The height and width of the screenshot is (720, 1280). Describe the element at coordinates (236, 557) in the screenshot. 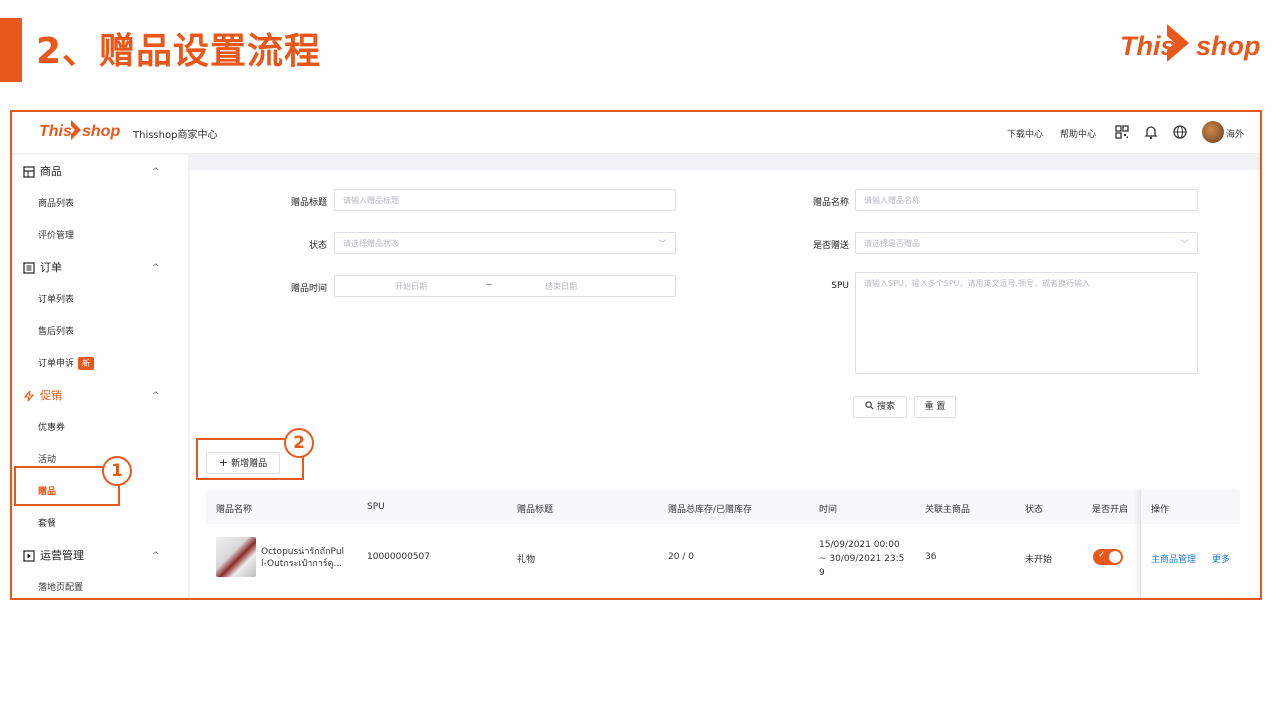

I see `product-thumbnail` at that location.